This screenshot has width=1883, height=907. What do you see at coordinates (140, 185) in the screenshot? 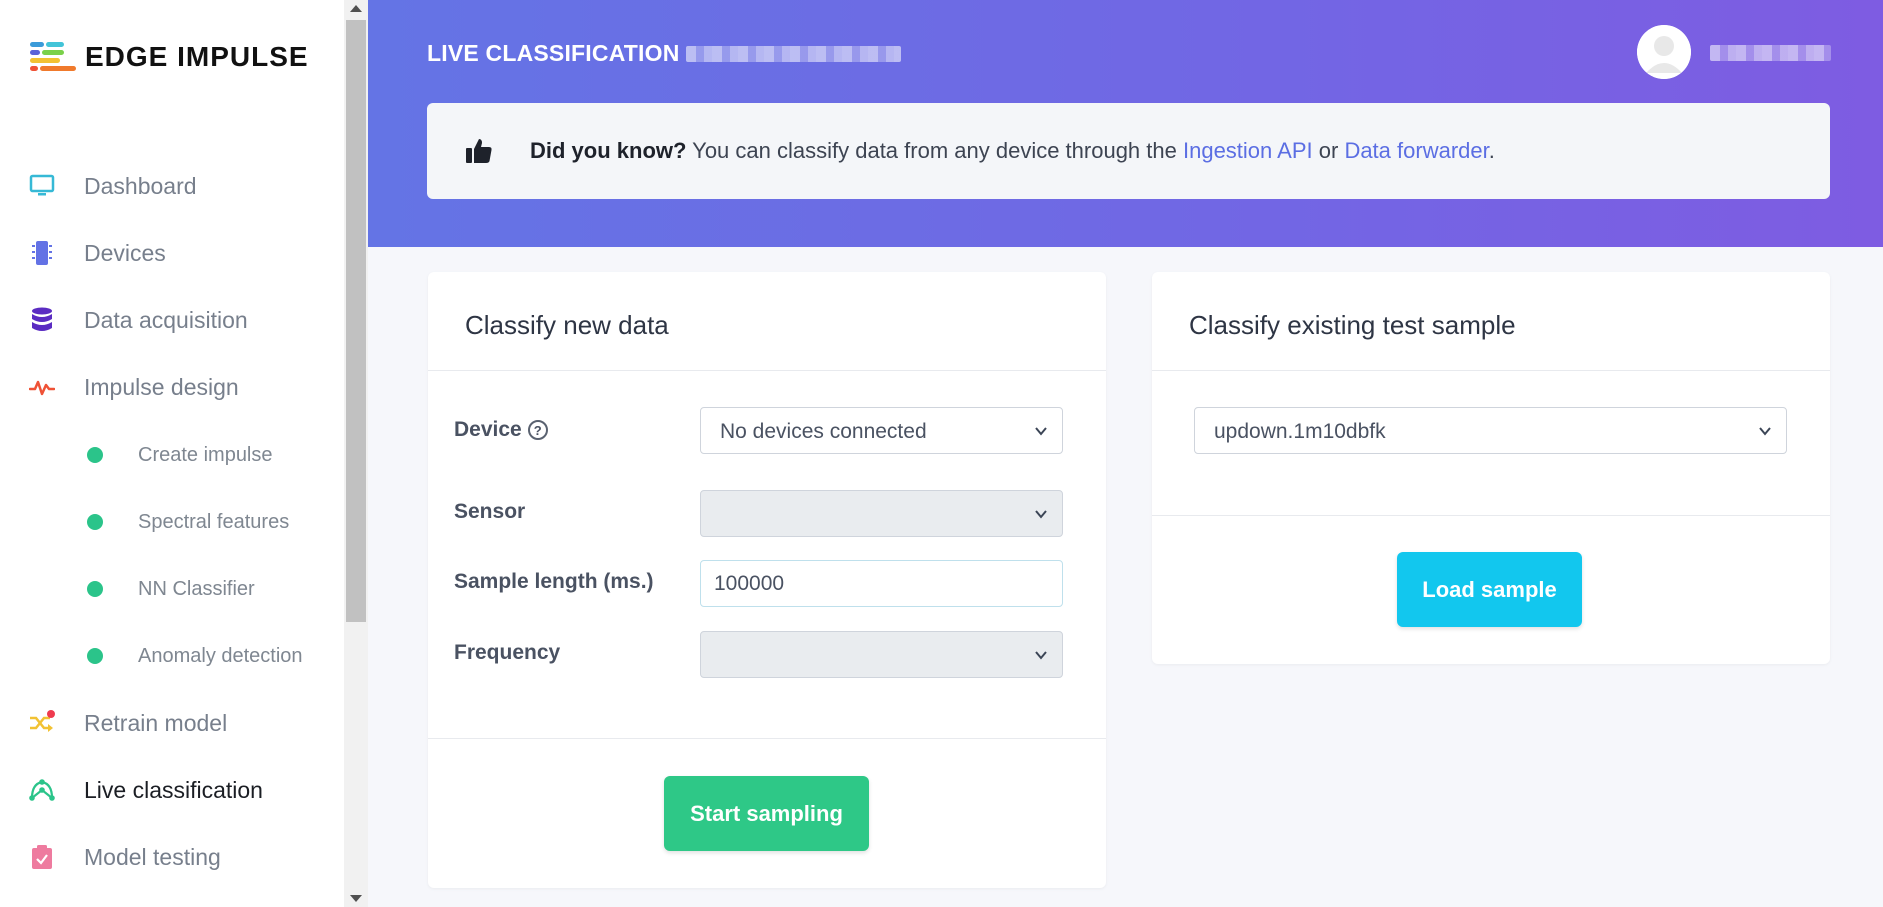
I see `sidebar-item-label: Dashboard` at bounding box center [140, 185].